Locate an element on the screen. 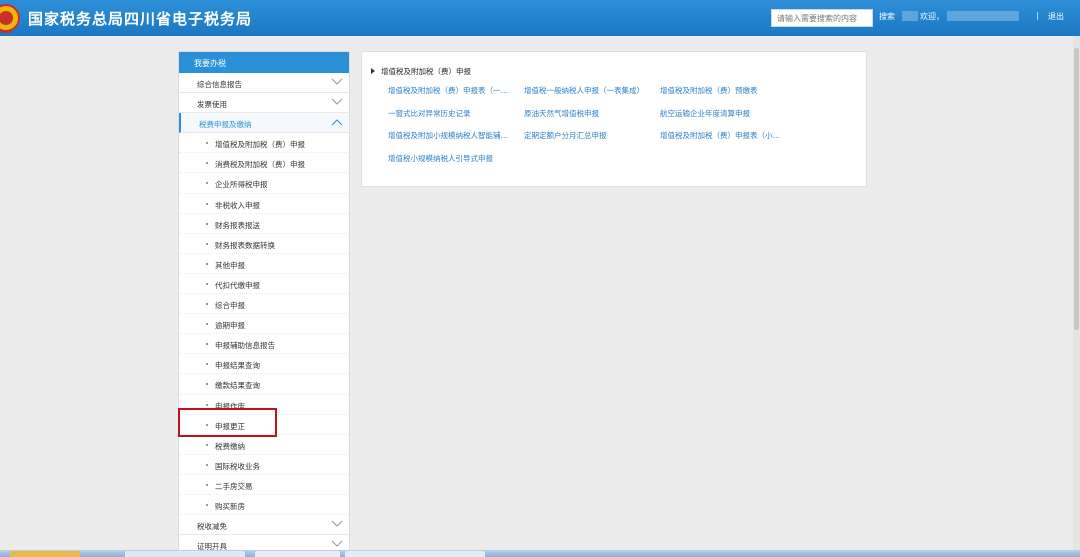  redacted-region is located at coordinates (910, 16).